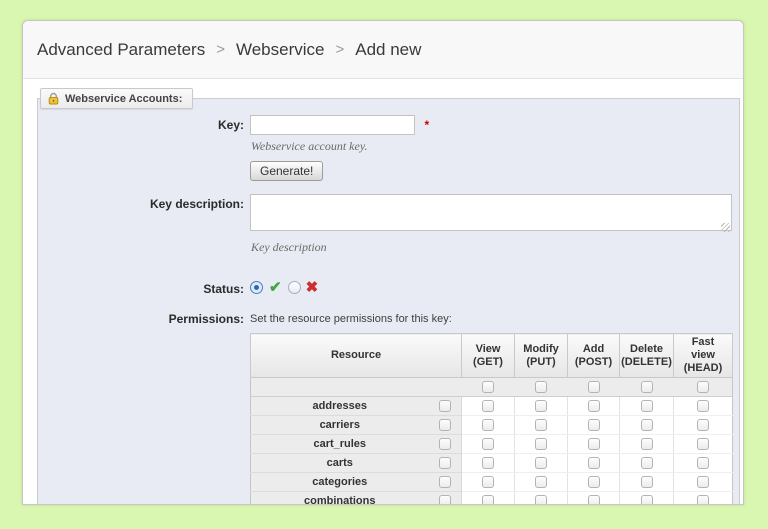 The image size is (768, 529). I want to click on status-disabled-radio, so click(294, 287).